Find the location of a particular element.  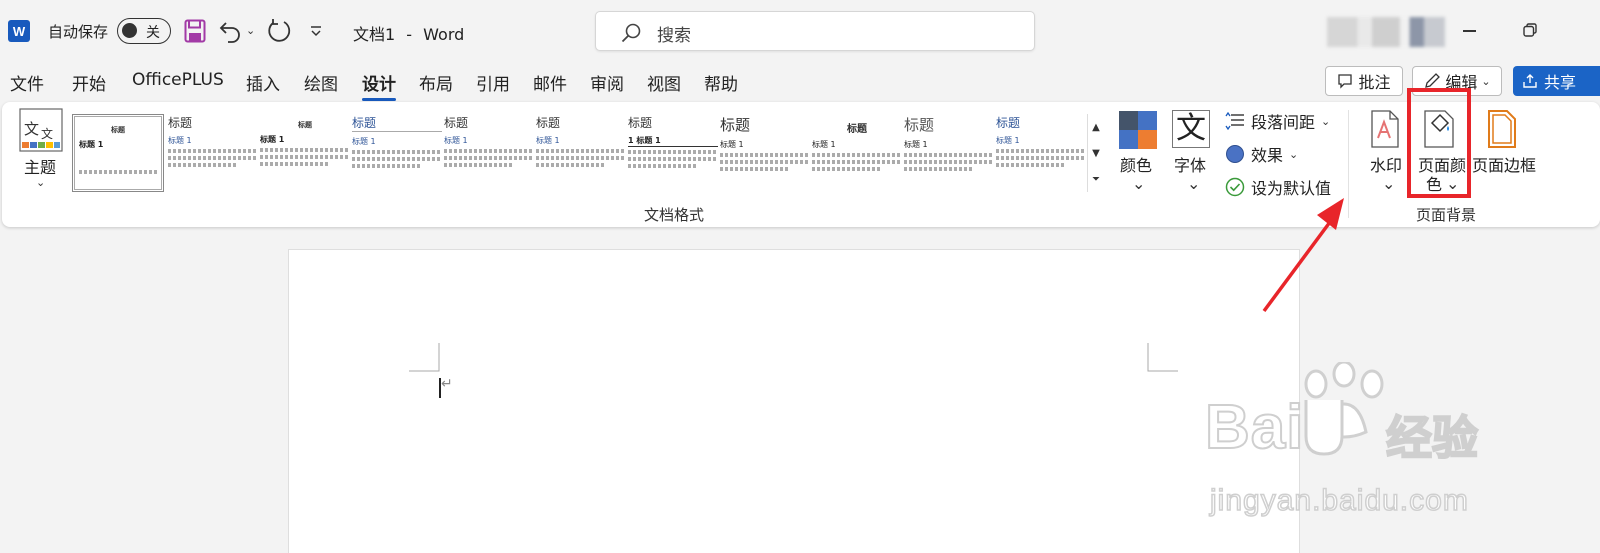

tab-view: 视图 is located at coordinates (664, 82).